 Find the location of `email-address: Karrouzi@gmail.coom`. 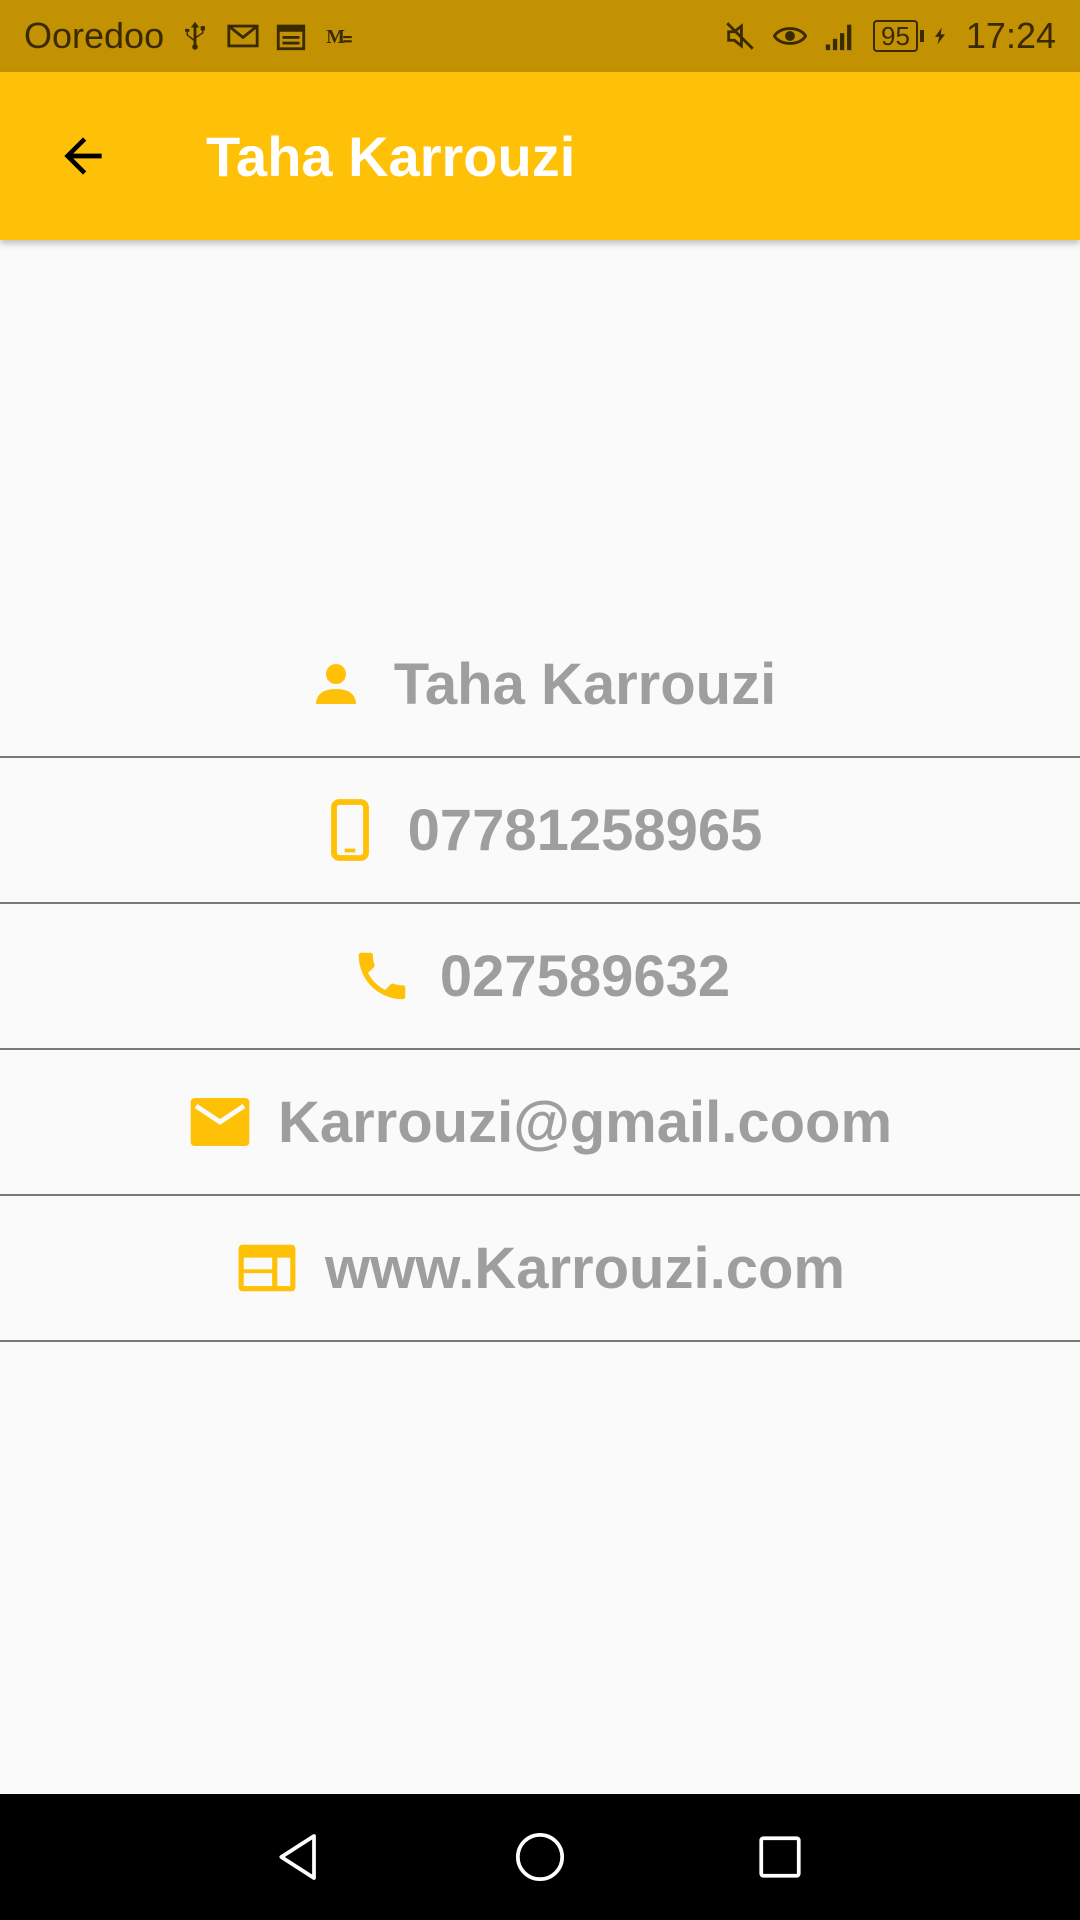

email-address: Karrouzi@gmail.coom is located at coordinates (585, 1122).